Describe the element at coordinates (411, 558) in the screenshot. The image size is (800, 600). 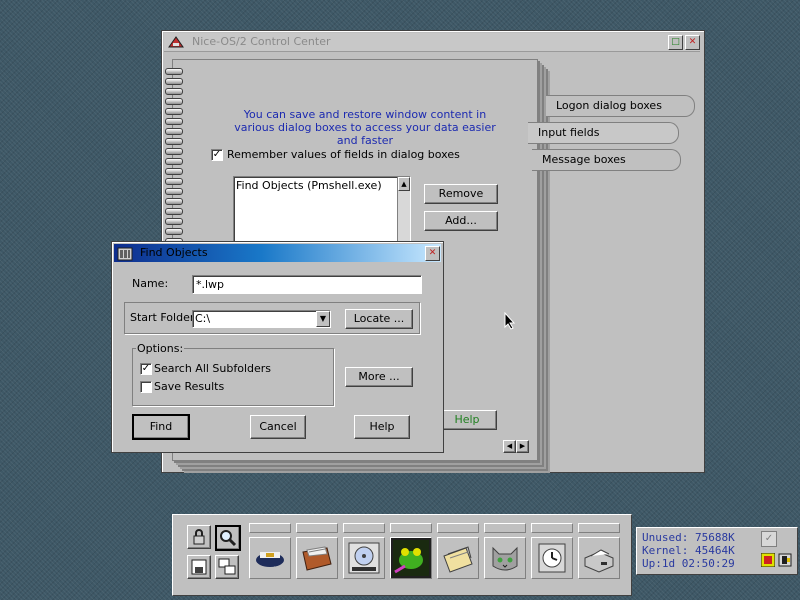
I see `frog-game-icon` at that location.